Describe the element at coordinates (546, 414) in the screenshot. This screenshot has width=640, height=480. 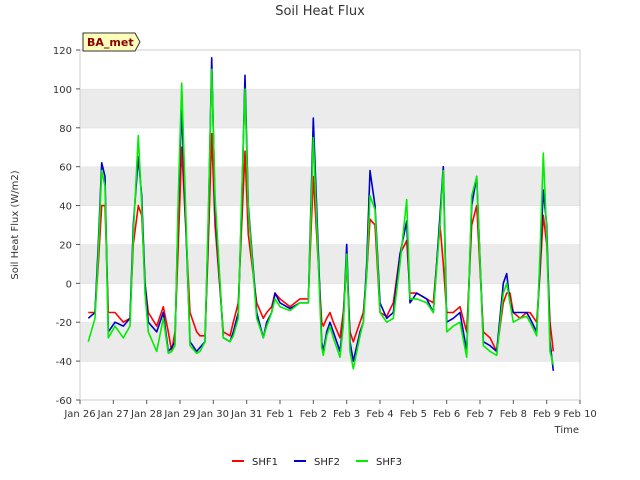
I see `x-tick-label: Feb 9` at that location.